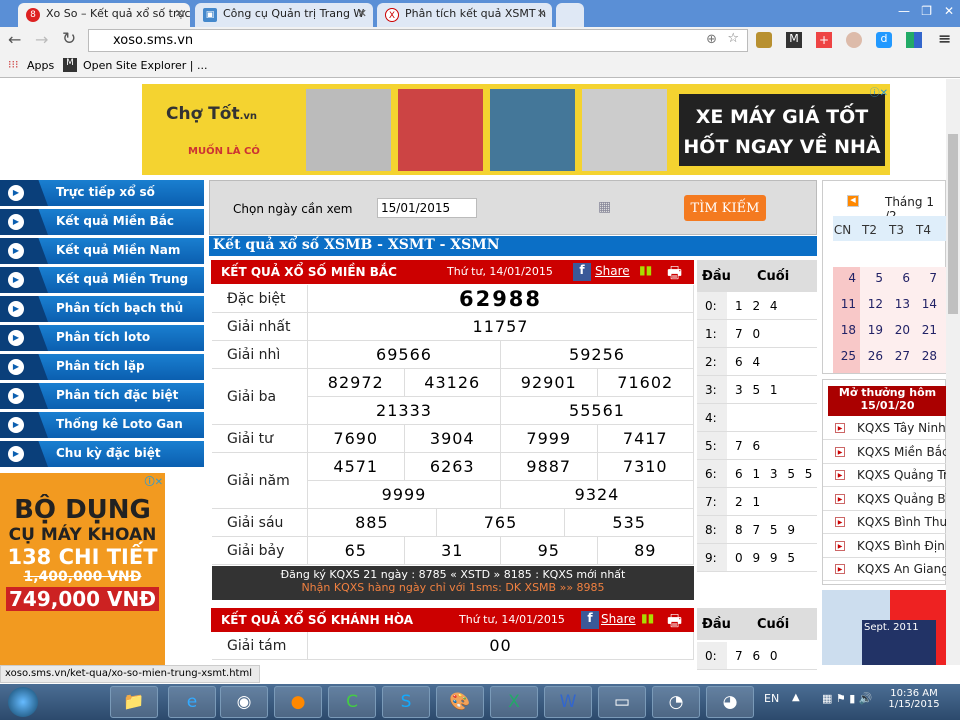 The image size is (960, 720). I want to click on maximize-icon: ❐, so click(926, 11).